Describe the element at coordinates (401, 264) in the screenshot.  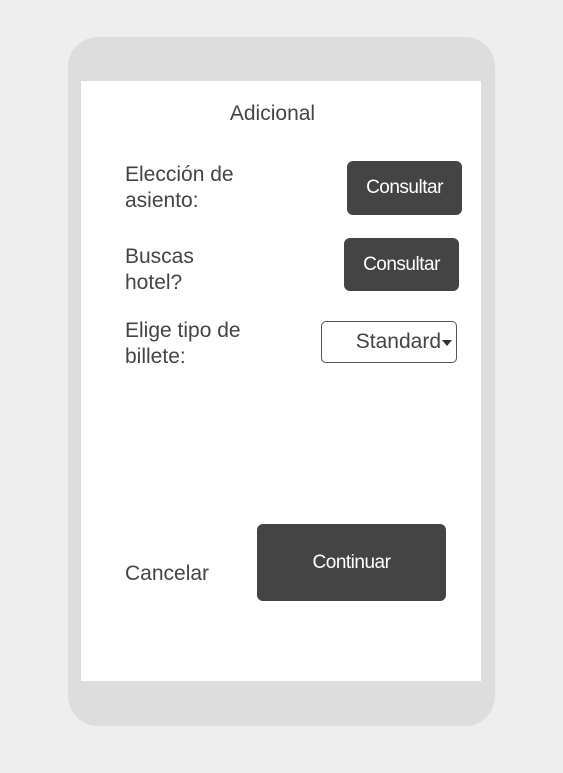
I see `hotel-consult-button: Consultar` at that location.